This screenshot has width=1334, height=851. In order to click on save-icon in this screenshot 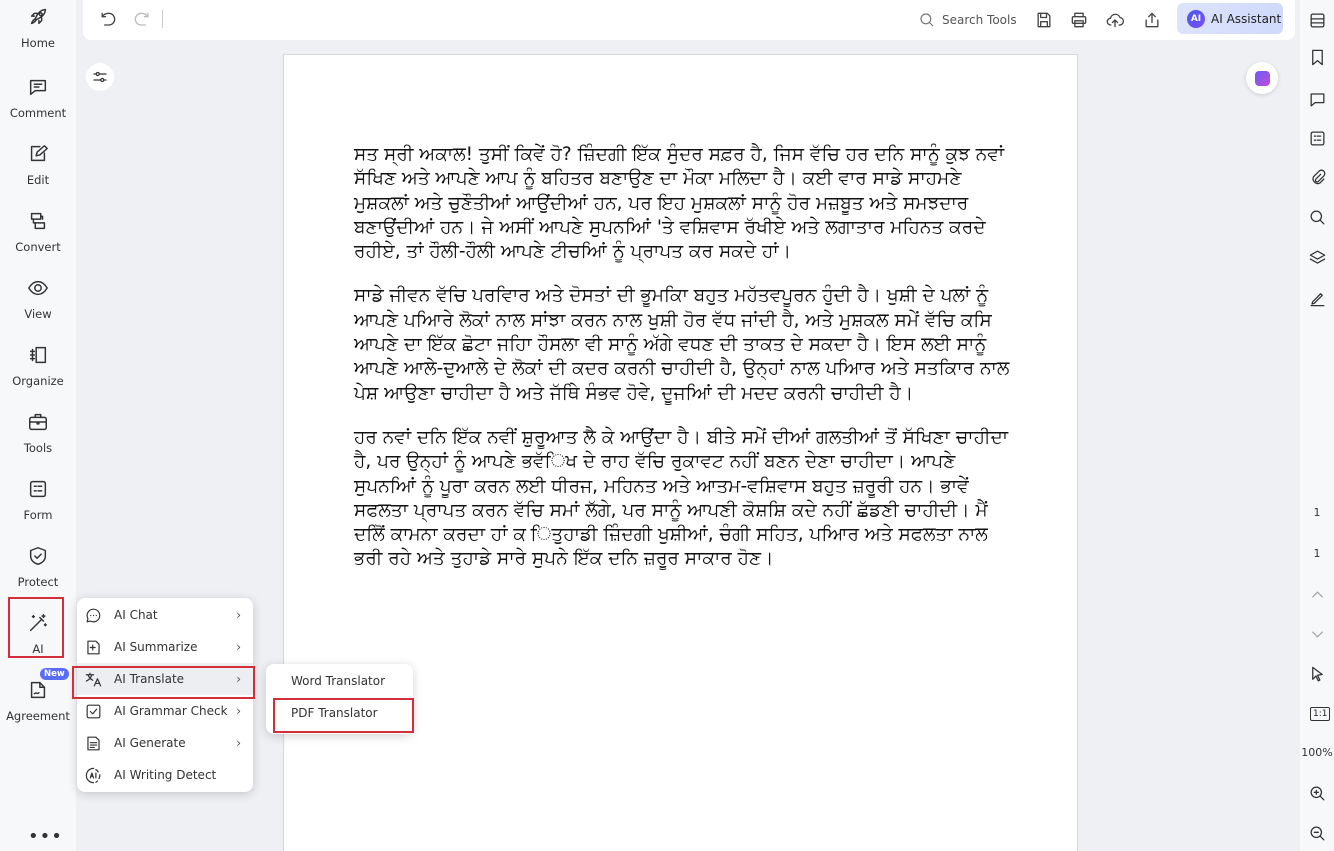, I will do `click(1044, 20)`.